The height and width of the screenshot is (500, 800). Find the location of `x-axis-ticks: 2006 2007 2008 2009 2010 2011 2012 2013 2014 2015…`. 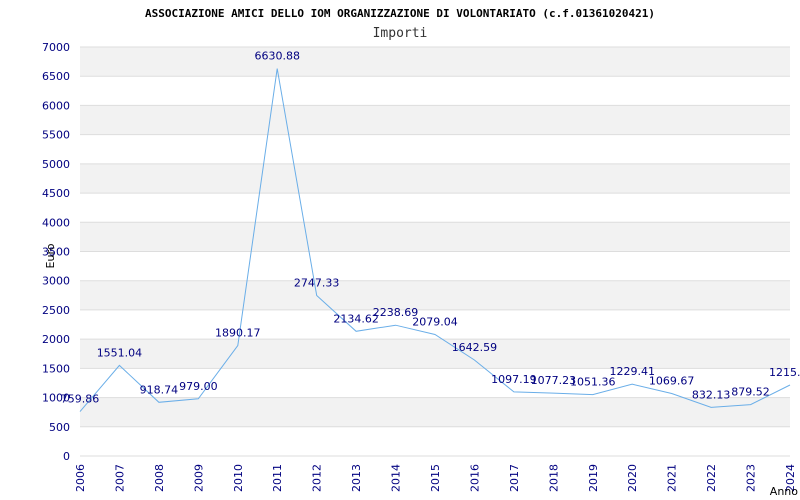

x-axis-ticks: 2006 2007 2008 2009 2010 2011 2012 2013 2014 2015… is located at coordinates (435, 478).